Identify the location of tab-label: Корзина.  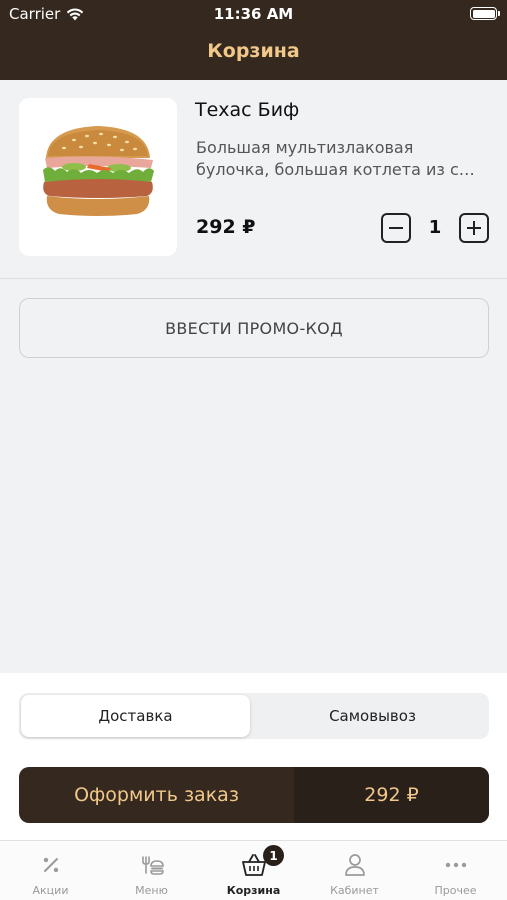
(253, 890).